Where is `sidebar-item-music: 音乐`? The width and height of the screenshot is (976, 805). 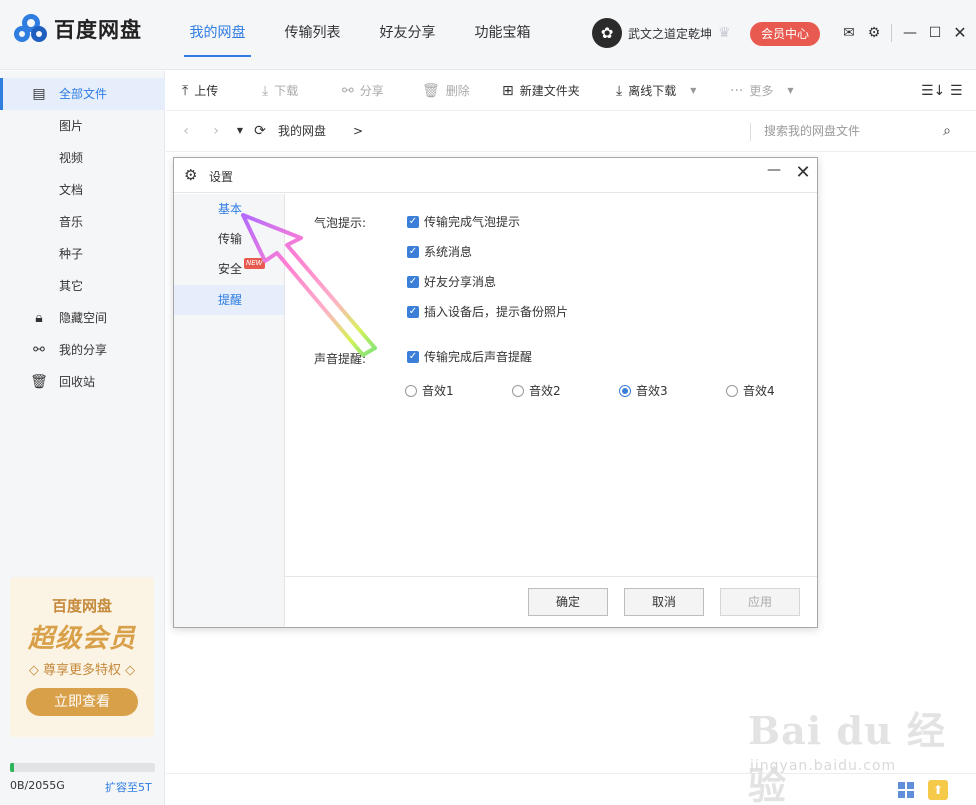
sidebar-item-music: 音乐 is located at coordinates (82, 222).